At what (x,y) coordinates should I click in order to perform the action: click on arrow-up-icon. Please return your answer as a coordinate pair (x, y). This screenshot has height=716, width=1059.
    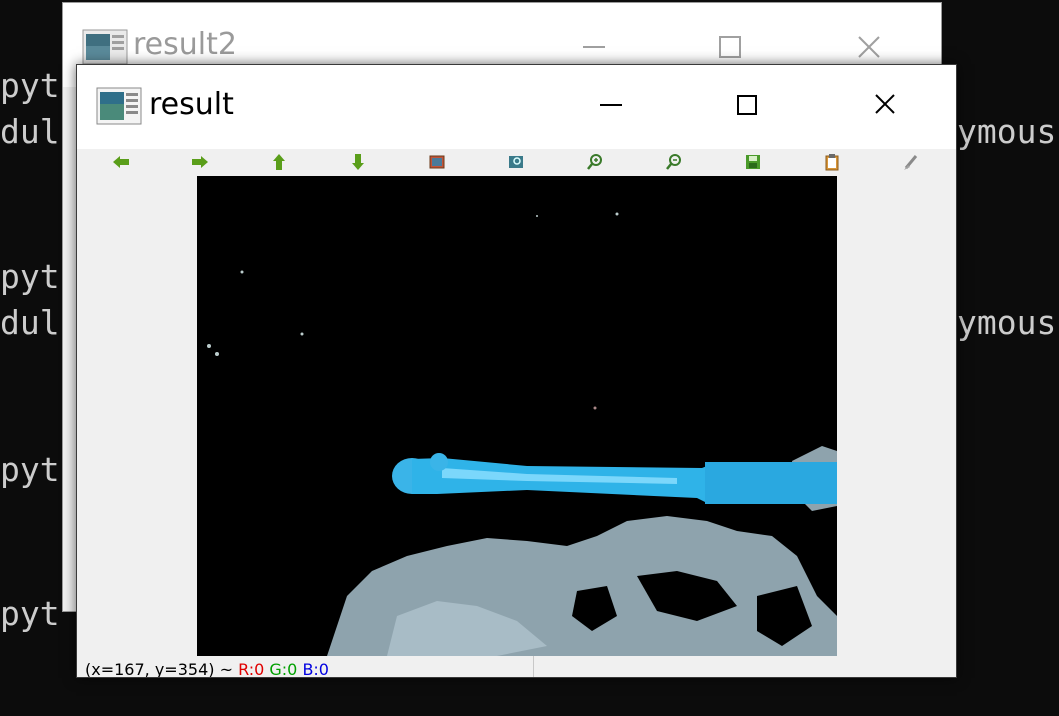
    Looking at the image, I should click on (279, 162).